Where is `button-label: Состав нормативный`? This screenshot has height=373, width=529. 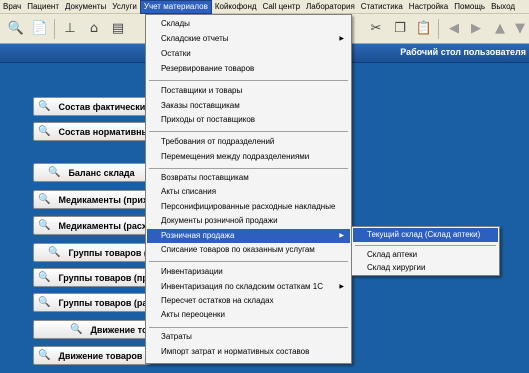 button-label: Состав нормативный is located at coordinates (104, 131).